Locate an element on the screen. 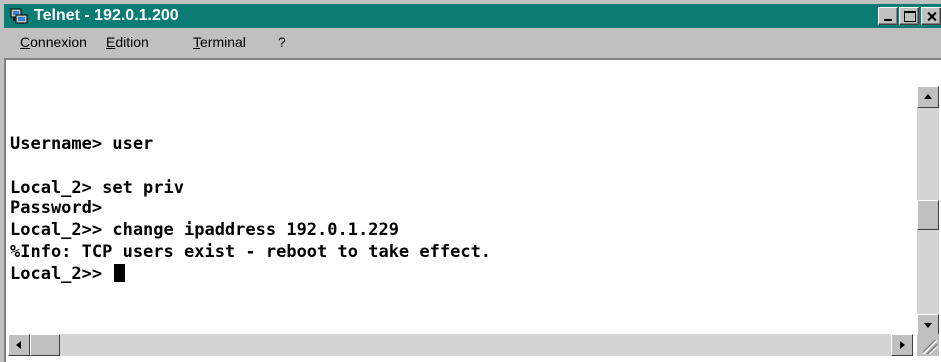  vertical-scrollbar is located at coordinates (928, 221).